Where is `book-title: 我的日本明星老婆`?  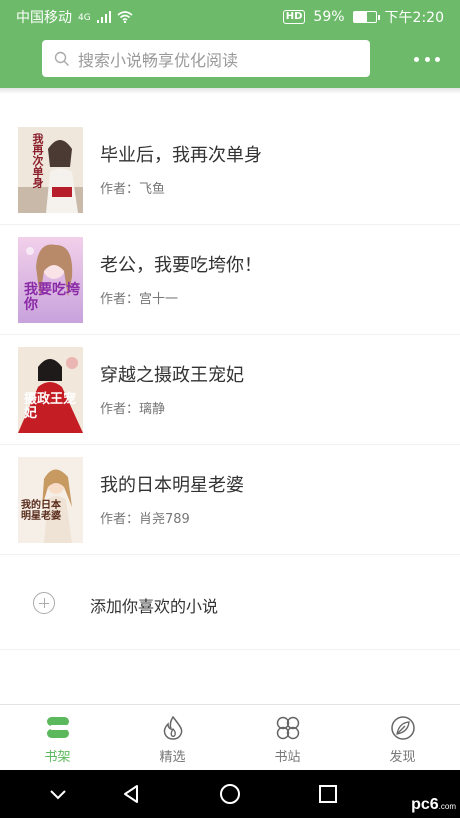 book-title: 我的日本明星老婆 is located at coordinates (172, 485).